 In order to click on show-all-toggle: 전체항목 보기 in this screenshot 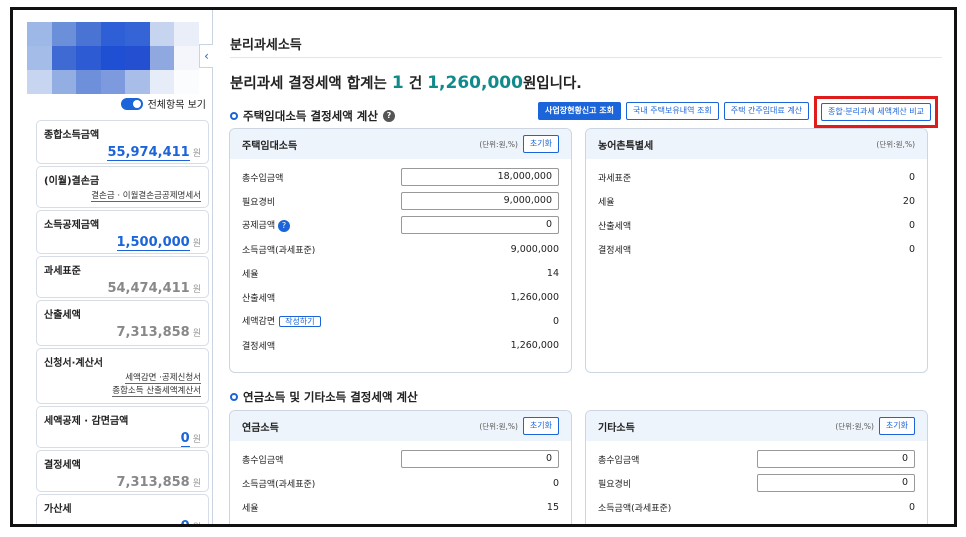, I will do `click(163, 103)`.